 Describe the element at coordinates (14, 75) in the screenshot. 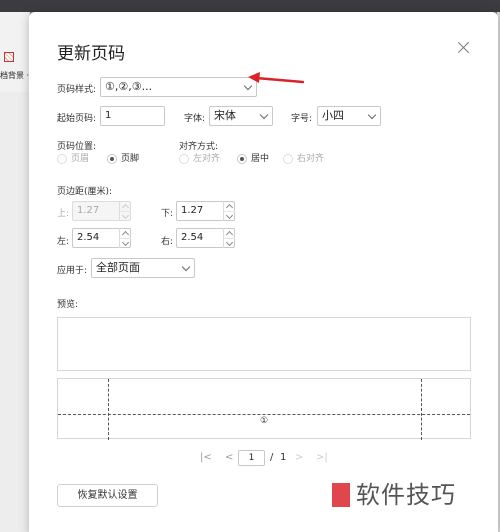

I see `page-background-label: 档背景 ·` at that location.